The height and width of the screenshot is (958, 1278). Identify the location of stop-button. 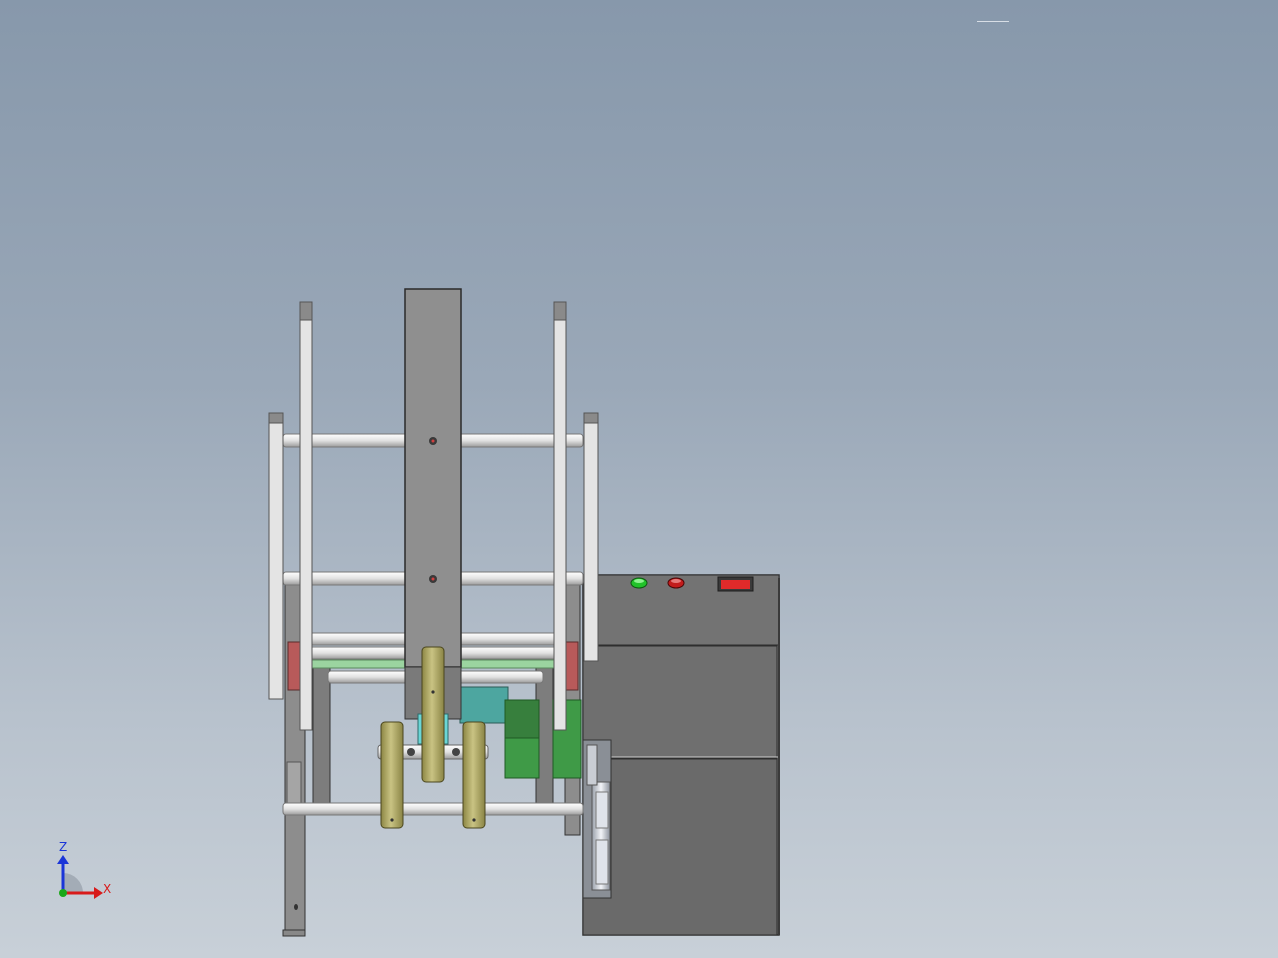
(676, 583).